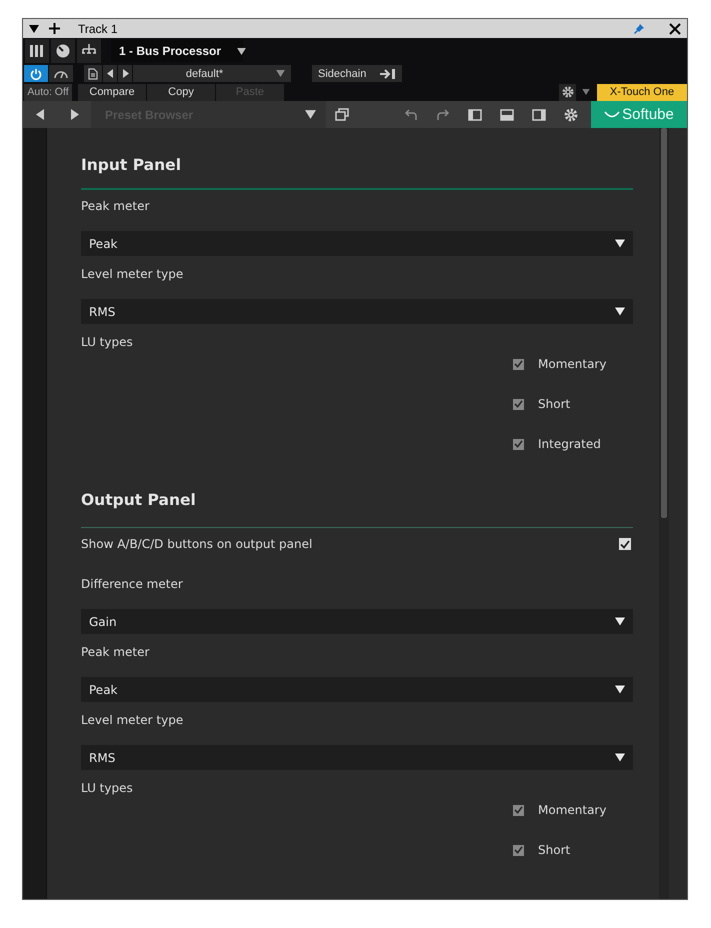  What do you see at coordinates (196, 544) in the screenshot?
I see `setting-label: Show A/B/C/D buttons on output panel` at bounding box center [196, 544].